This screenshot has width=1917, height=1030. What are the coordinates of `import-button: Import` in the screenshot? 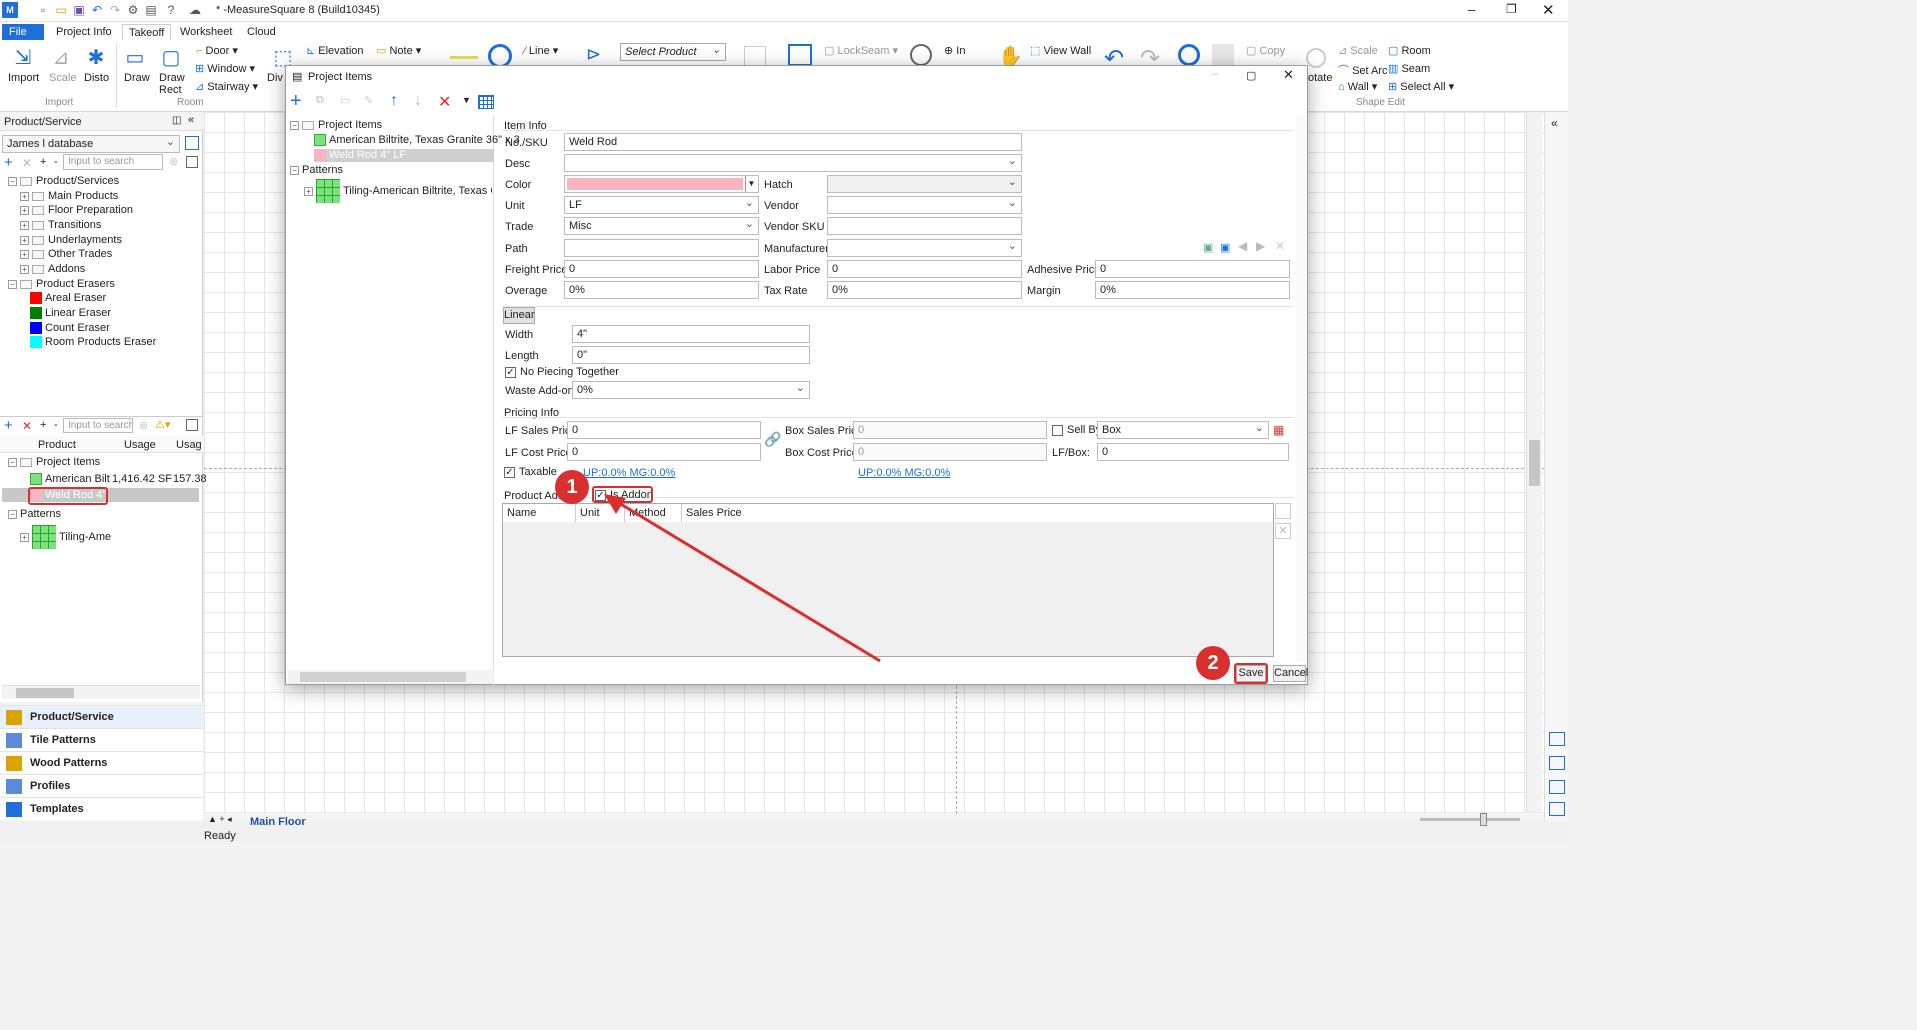 It's located at (23, 78).